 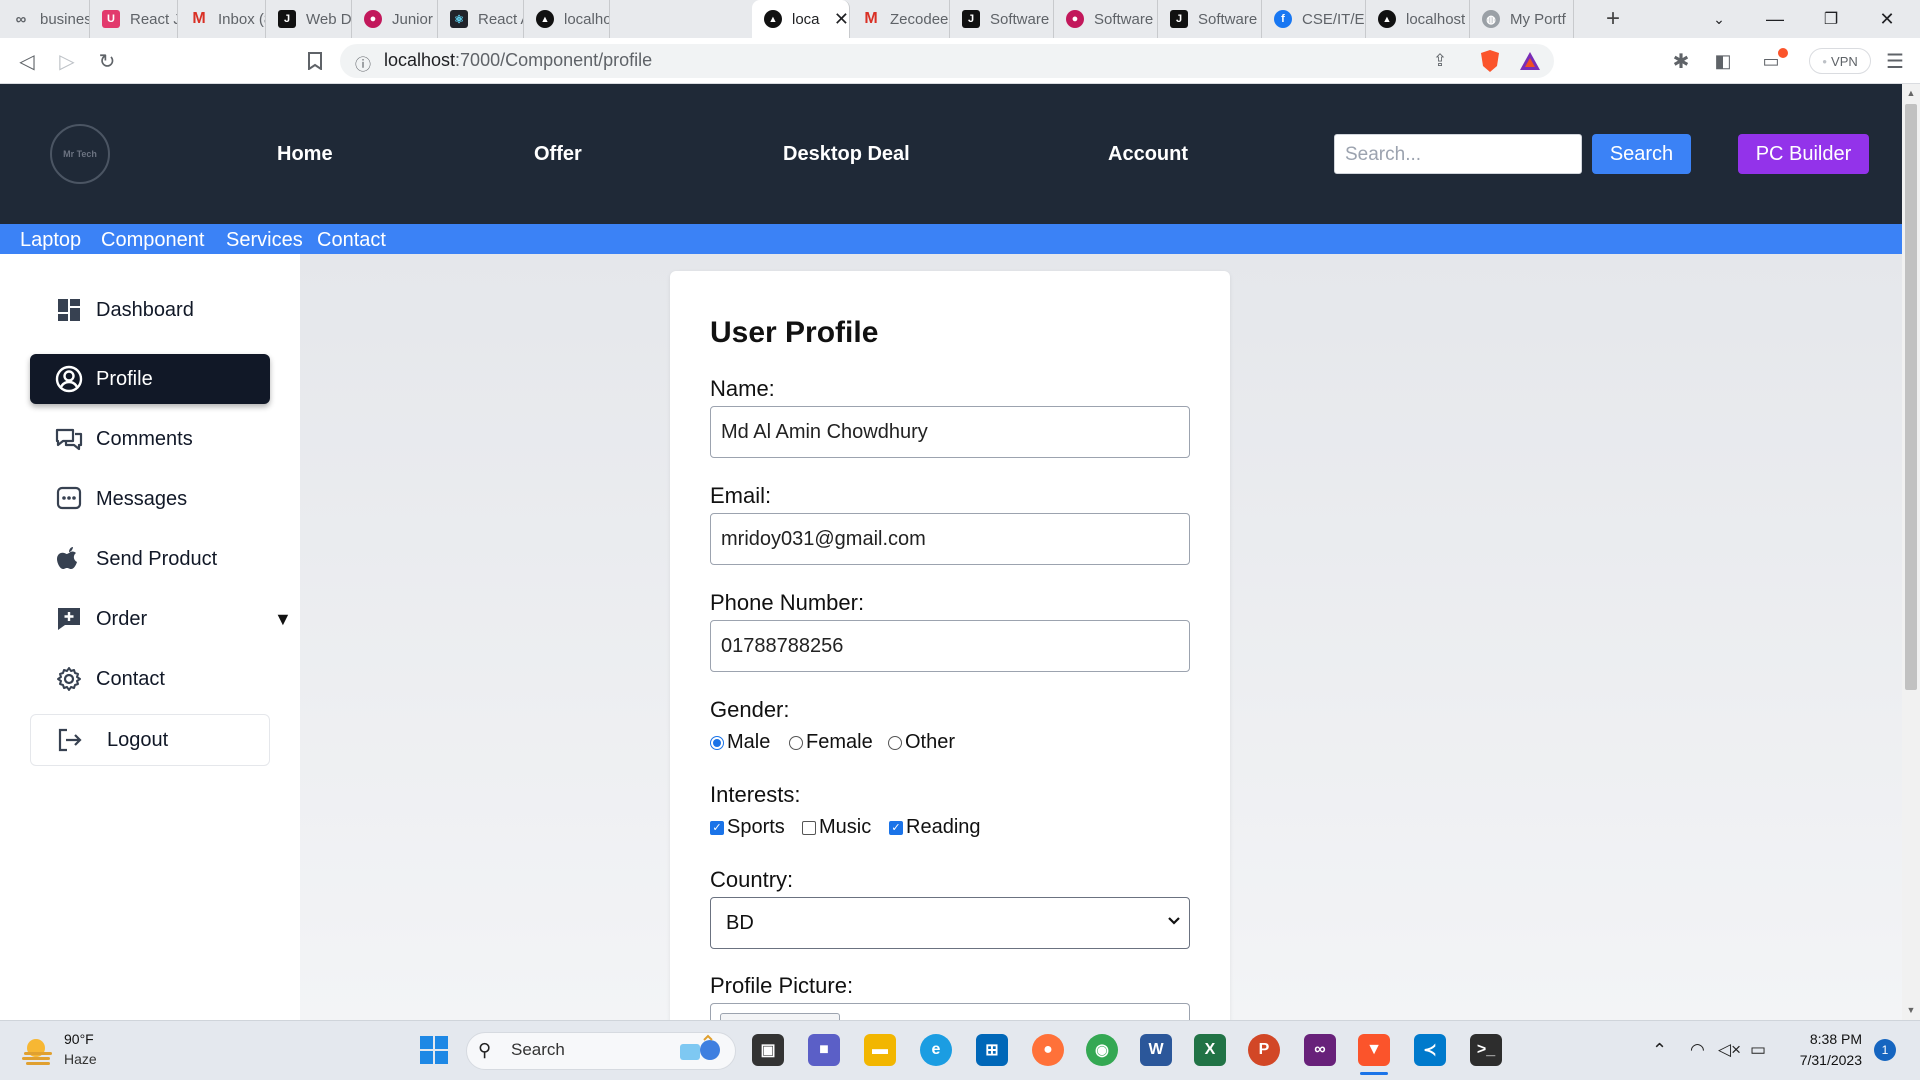 What do you see at coordinates (936, 1050) in the screenshot?
I see `edge-icon: e` at bounding box center [936, 1050].